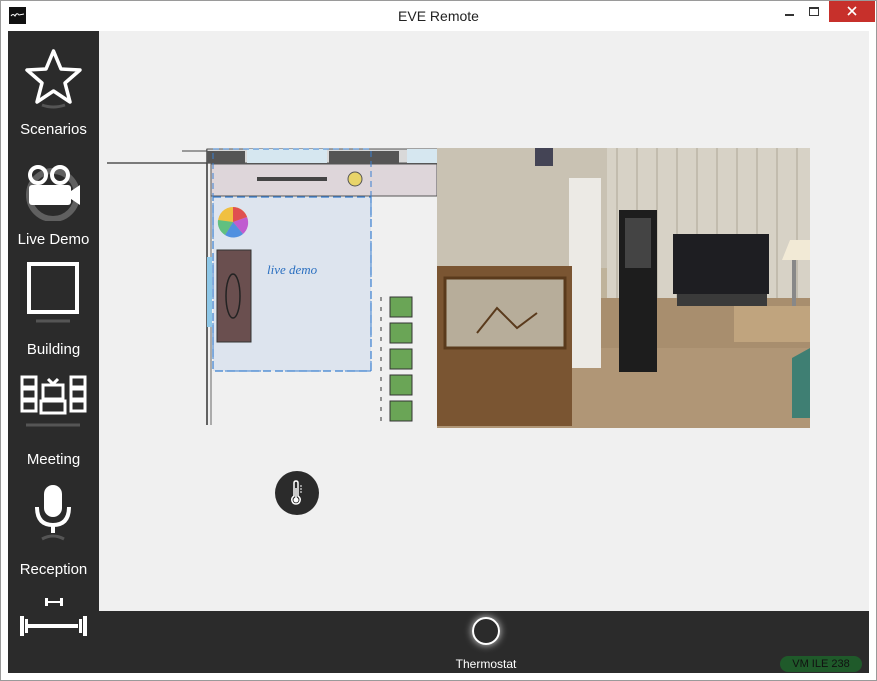  What do you see at coordinates (53, 401) in the screenshot?
I see `meeting-room-icon` at bounding box center [53, 401].